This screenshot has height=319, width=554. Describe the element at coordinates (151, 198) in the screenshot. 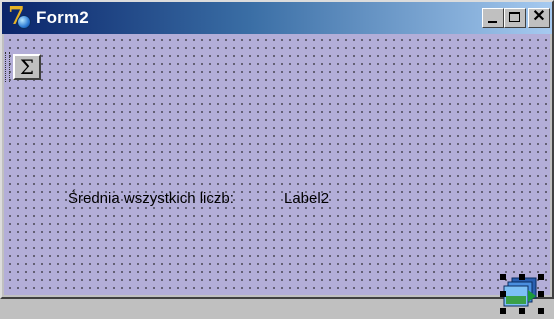

I see `average-caption-label: Średnia wszystkich liczb:` at that location.